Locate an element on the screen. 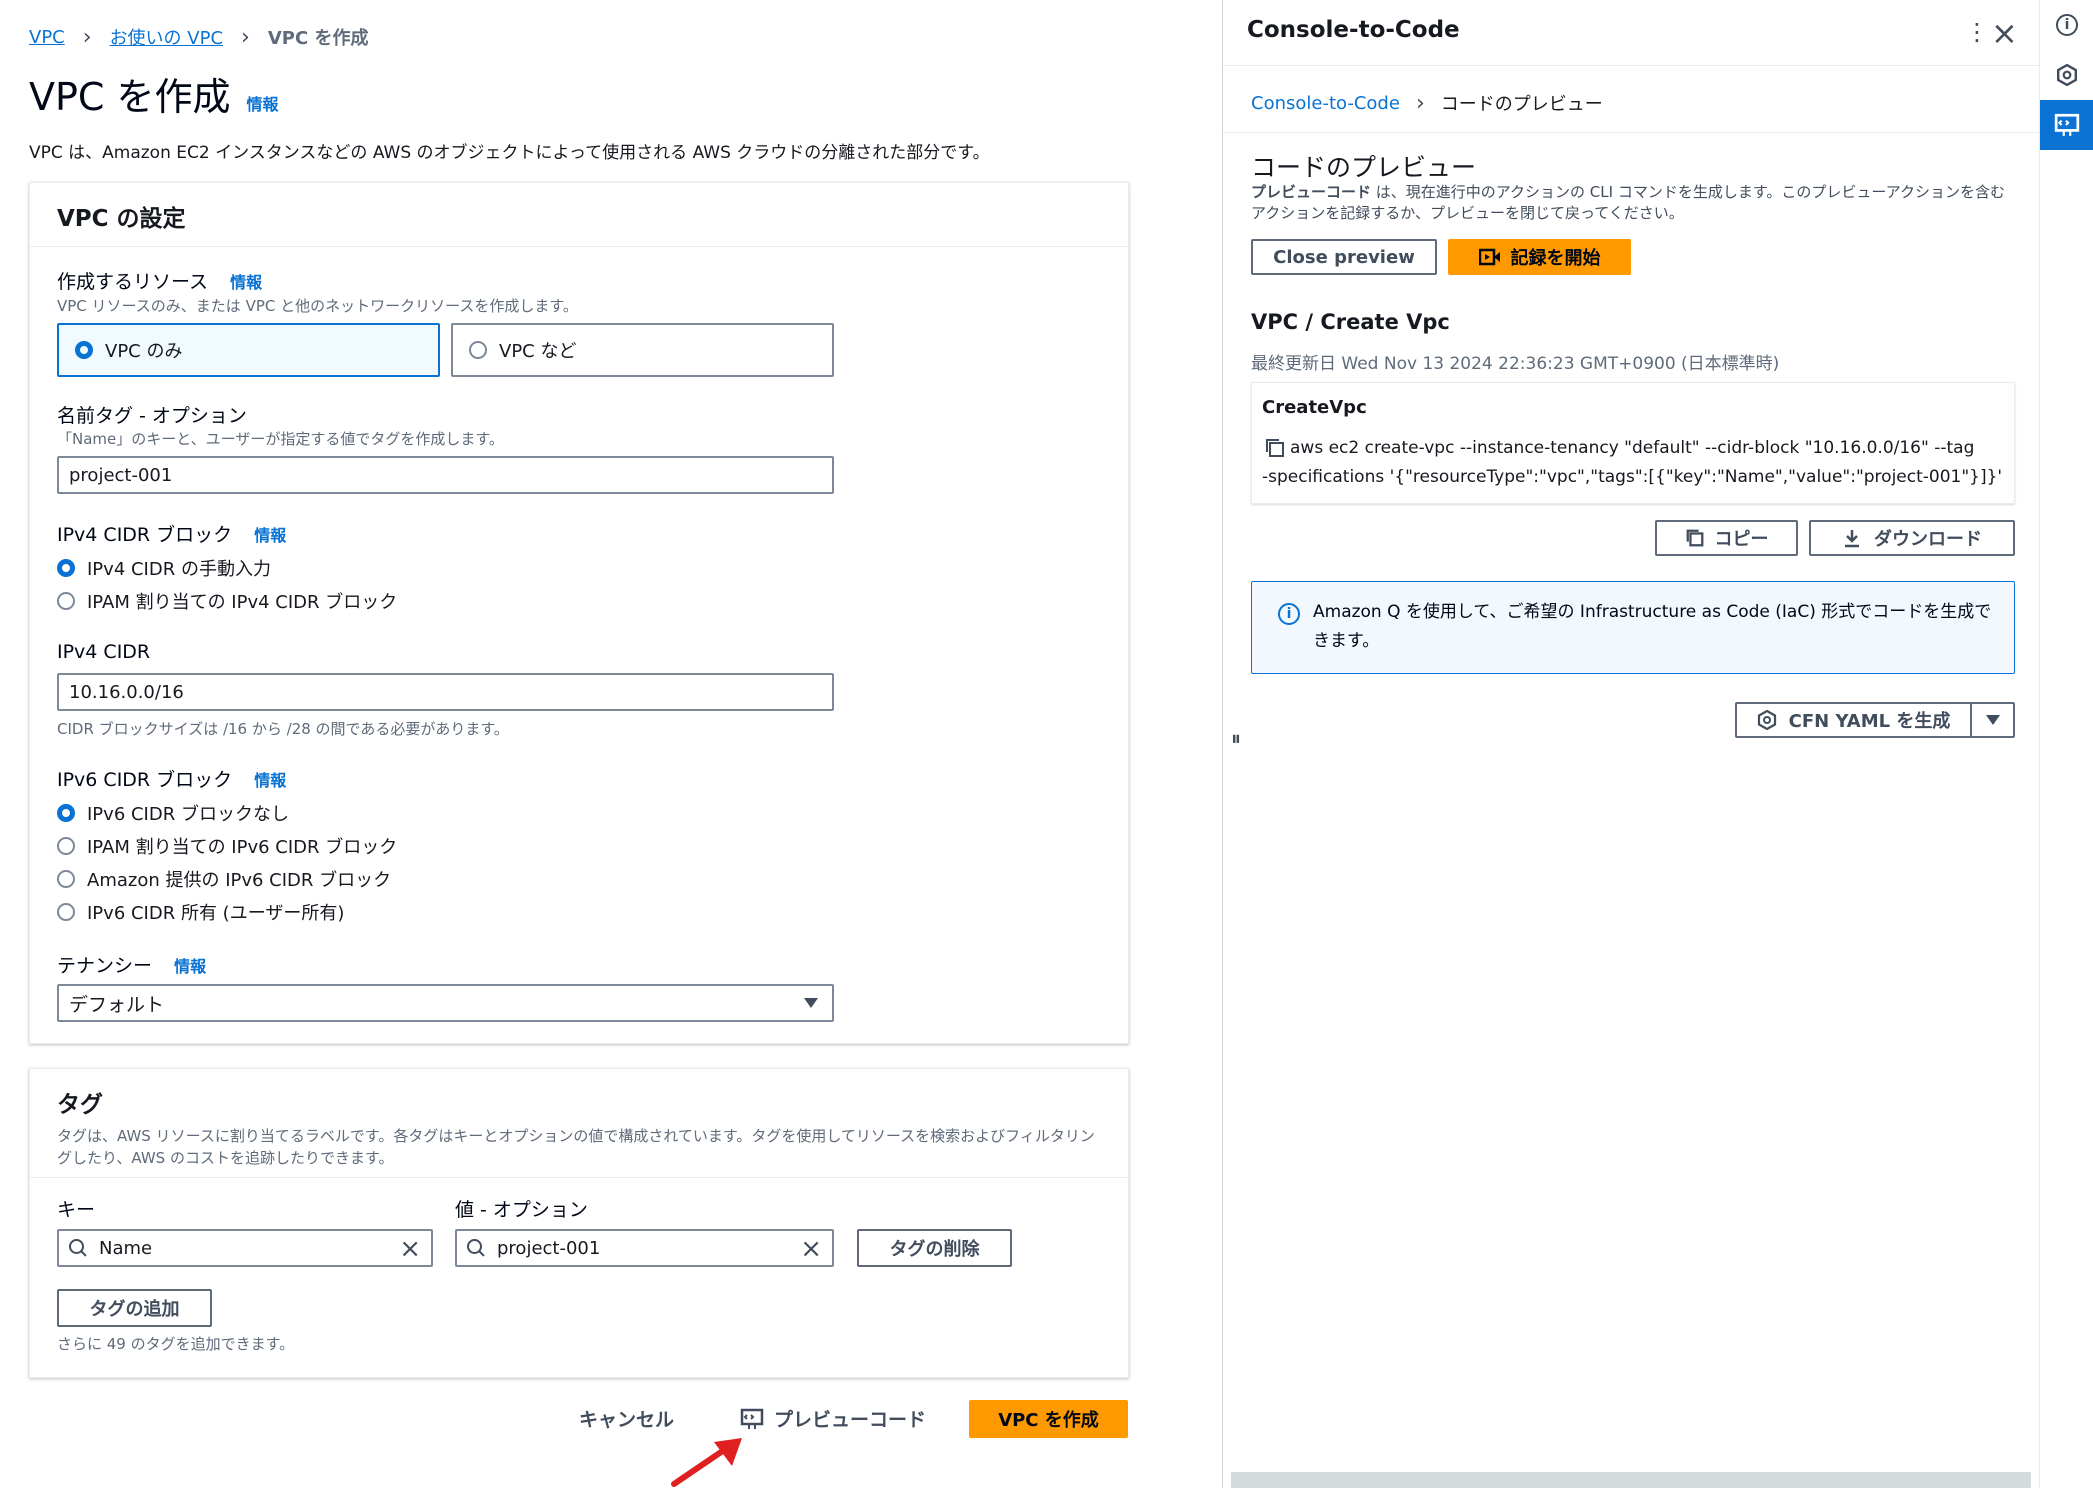  remove-tag-button: タグの削除 is located at coordinates (934, 1248).